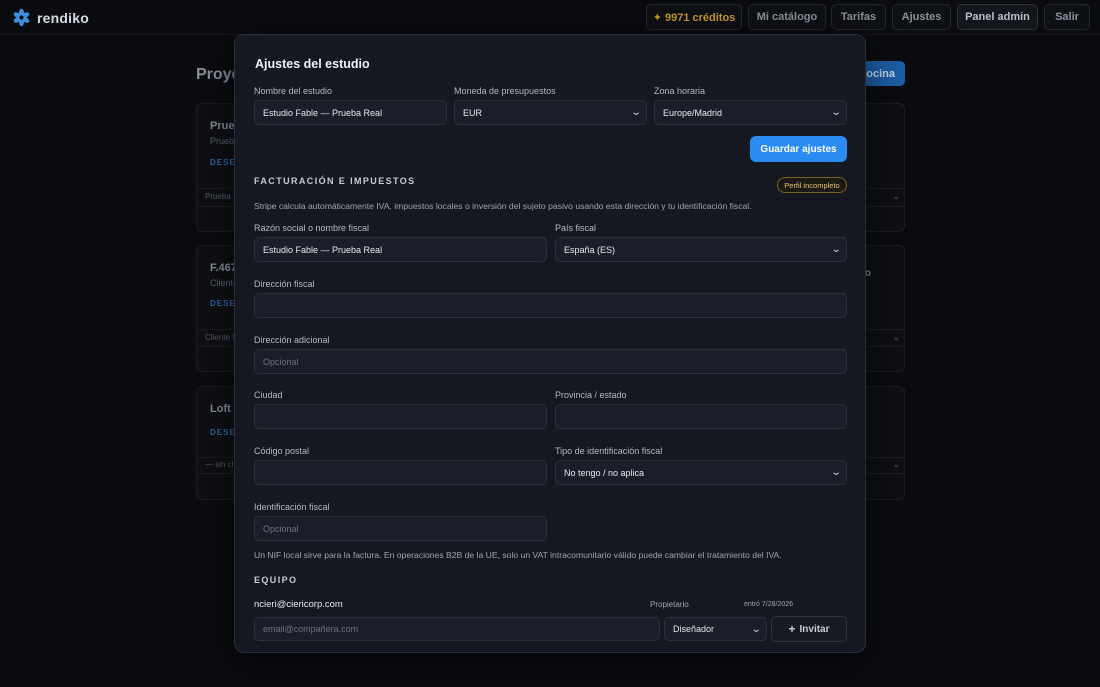  Describe the element at coordinates (218, 196) in the screenshot. I see `project-card-select: Prueba` at that location.